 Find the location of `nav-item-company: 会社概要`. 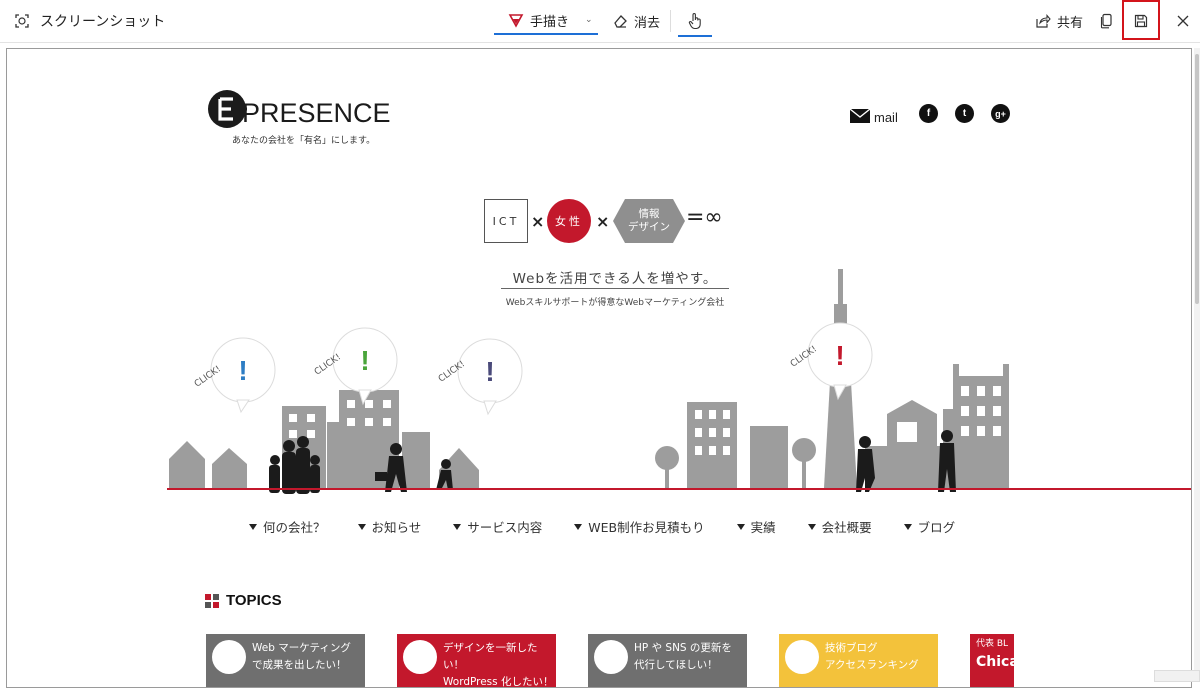

nav-item-company: 会社概要 is located at coordinates (839, 526).